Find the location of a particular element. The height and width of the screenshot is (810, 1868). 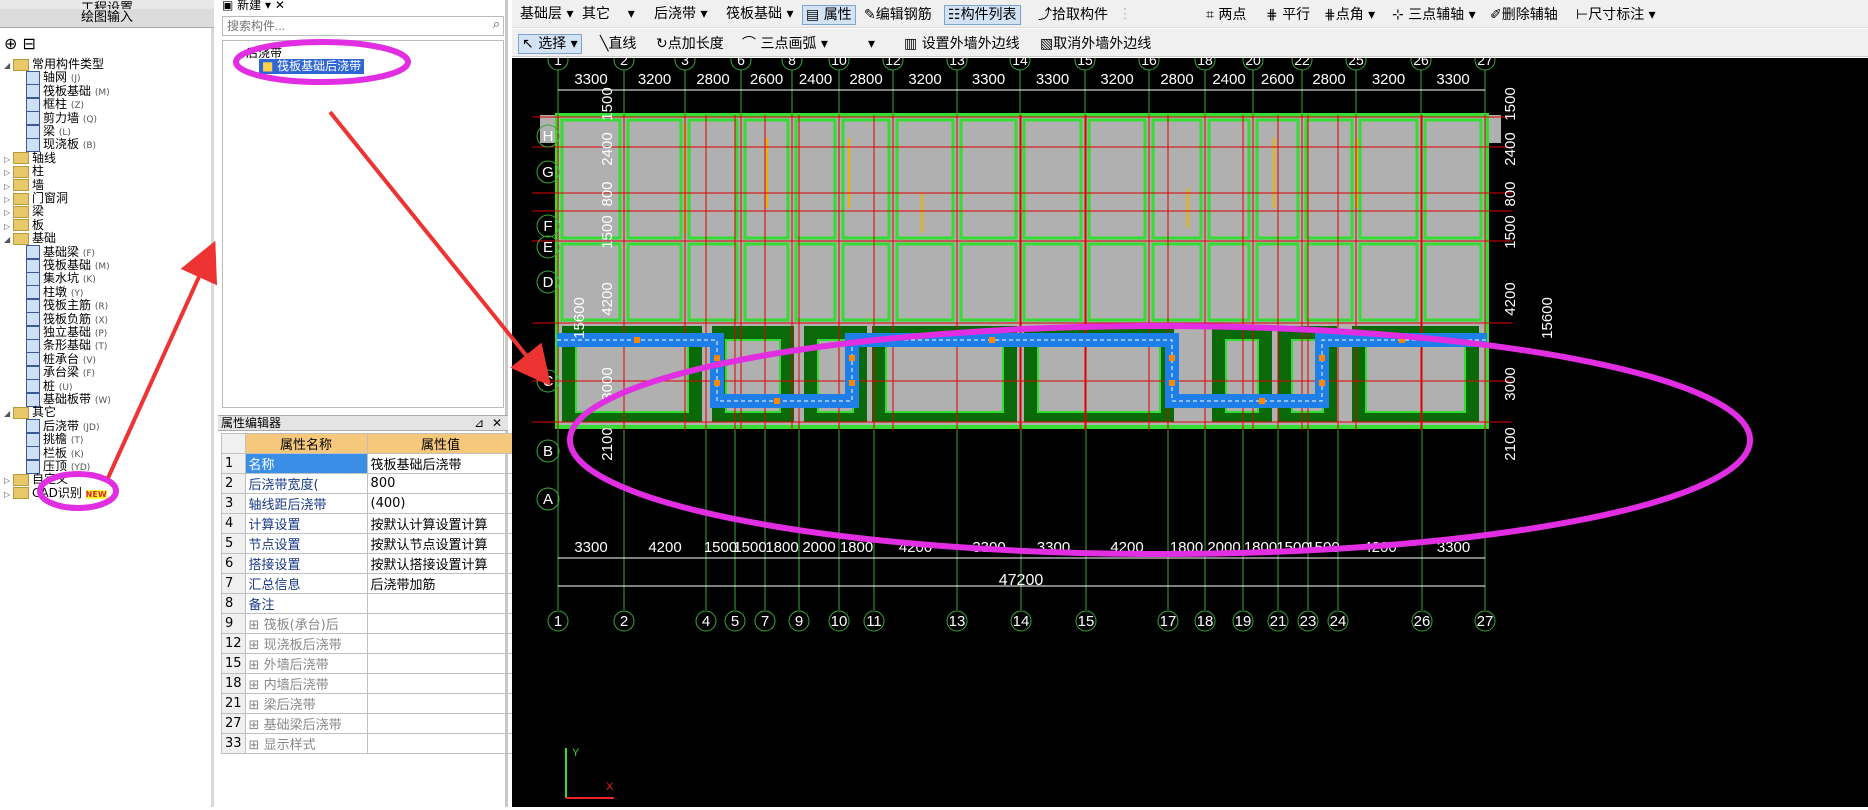

property-value: 按默认搭接设置计算 is located at coordinates (440, 563).